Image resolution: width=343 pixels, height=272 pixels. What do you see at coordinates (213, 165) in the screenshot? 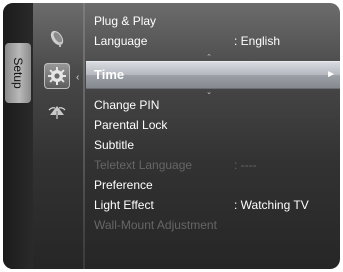
I see `menu-item-teletext-language: Teletext Language : ----` at bounding box center [213, 165].